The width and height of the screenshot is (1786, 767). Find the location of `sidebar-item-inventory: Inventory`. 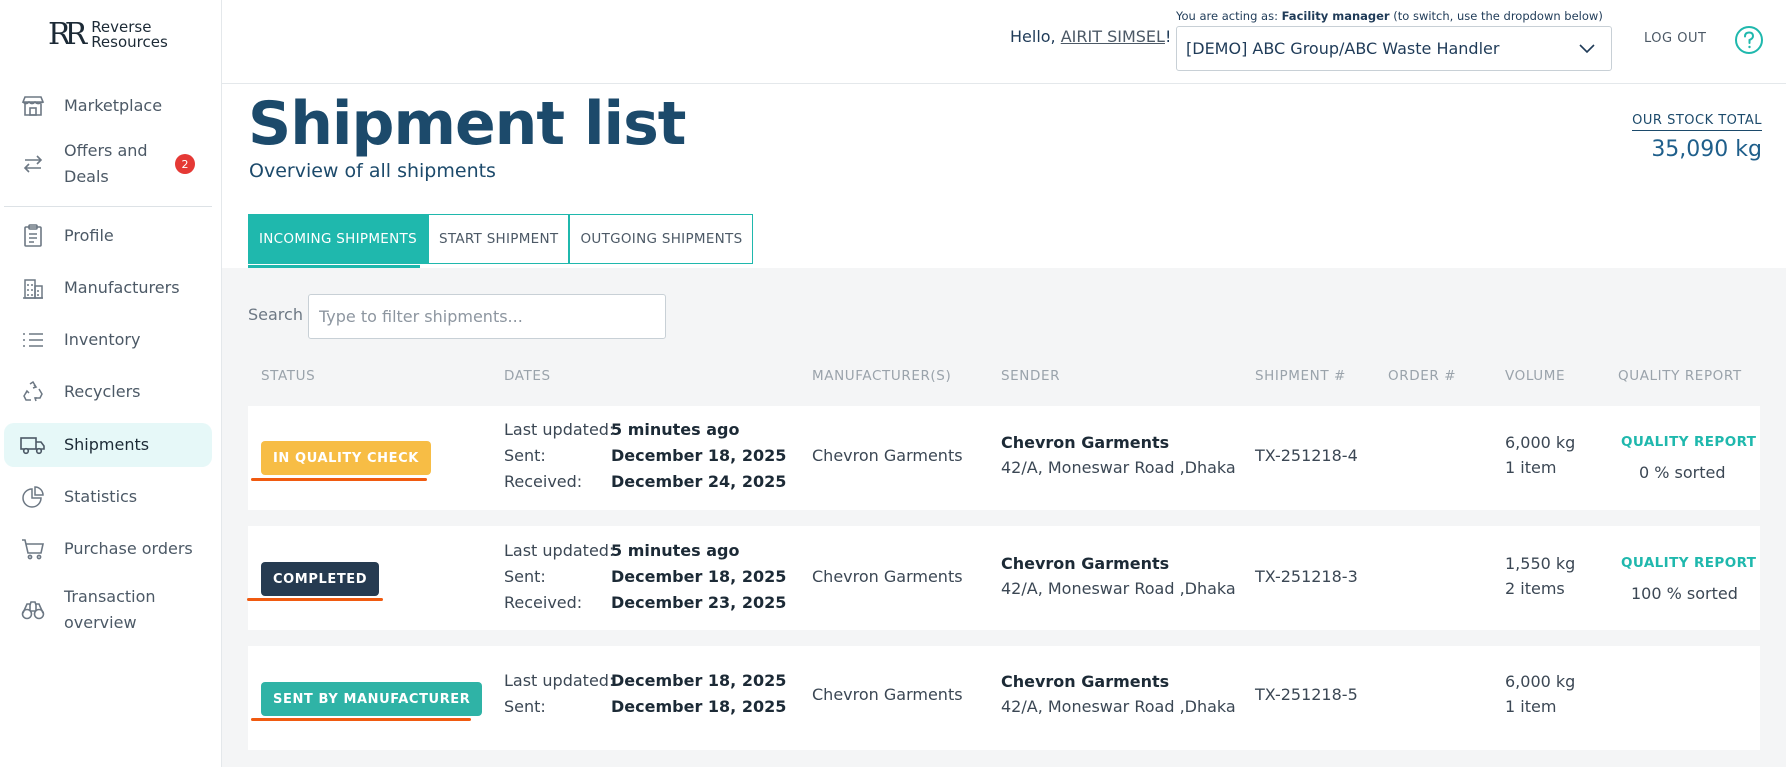

sidebar-item-inventory: Inventory is located at coordinates (108, 340).